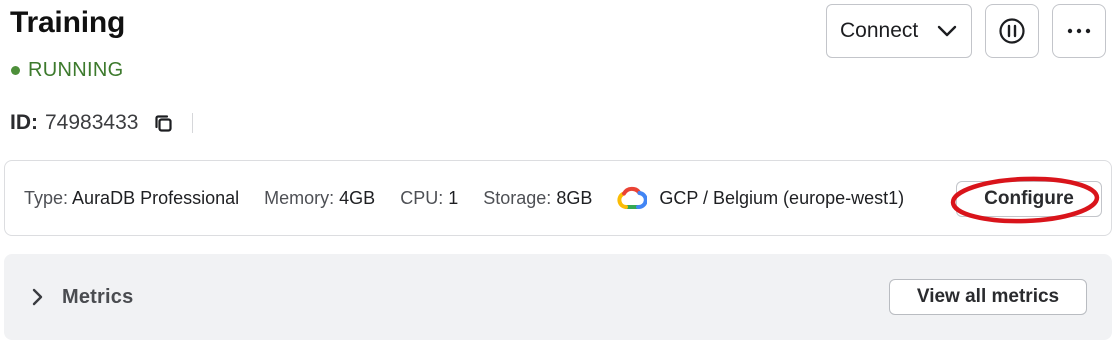 The image size is (1120, 346). I want to click on memory-label: Memory:, so click(299, 197).